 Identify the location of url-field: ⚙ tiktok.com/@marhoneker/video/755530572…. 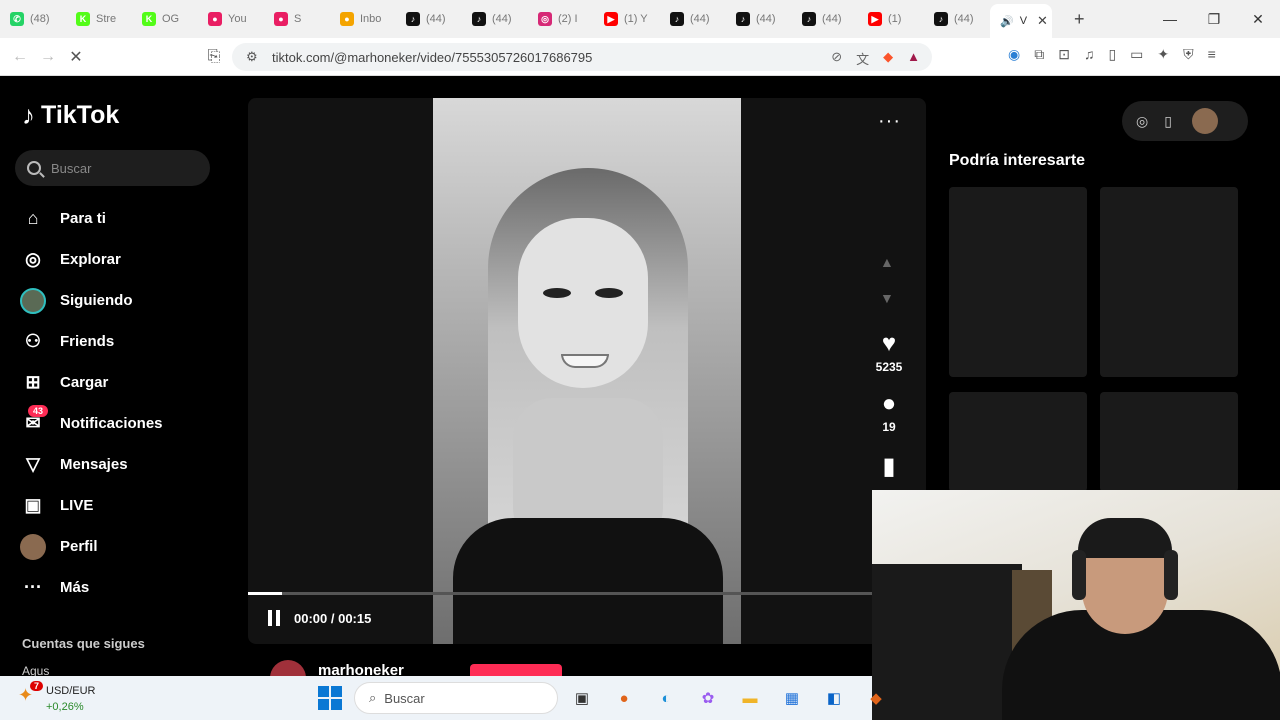
(582, 57).